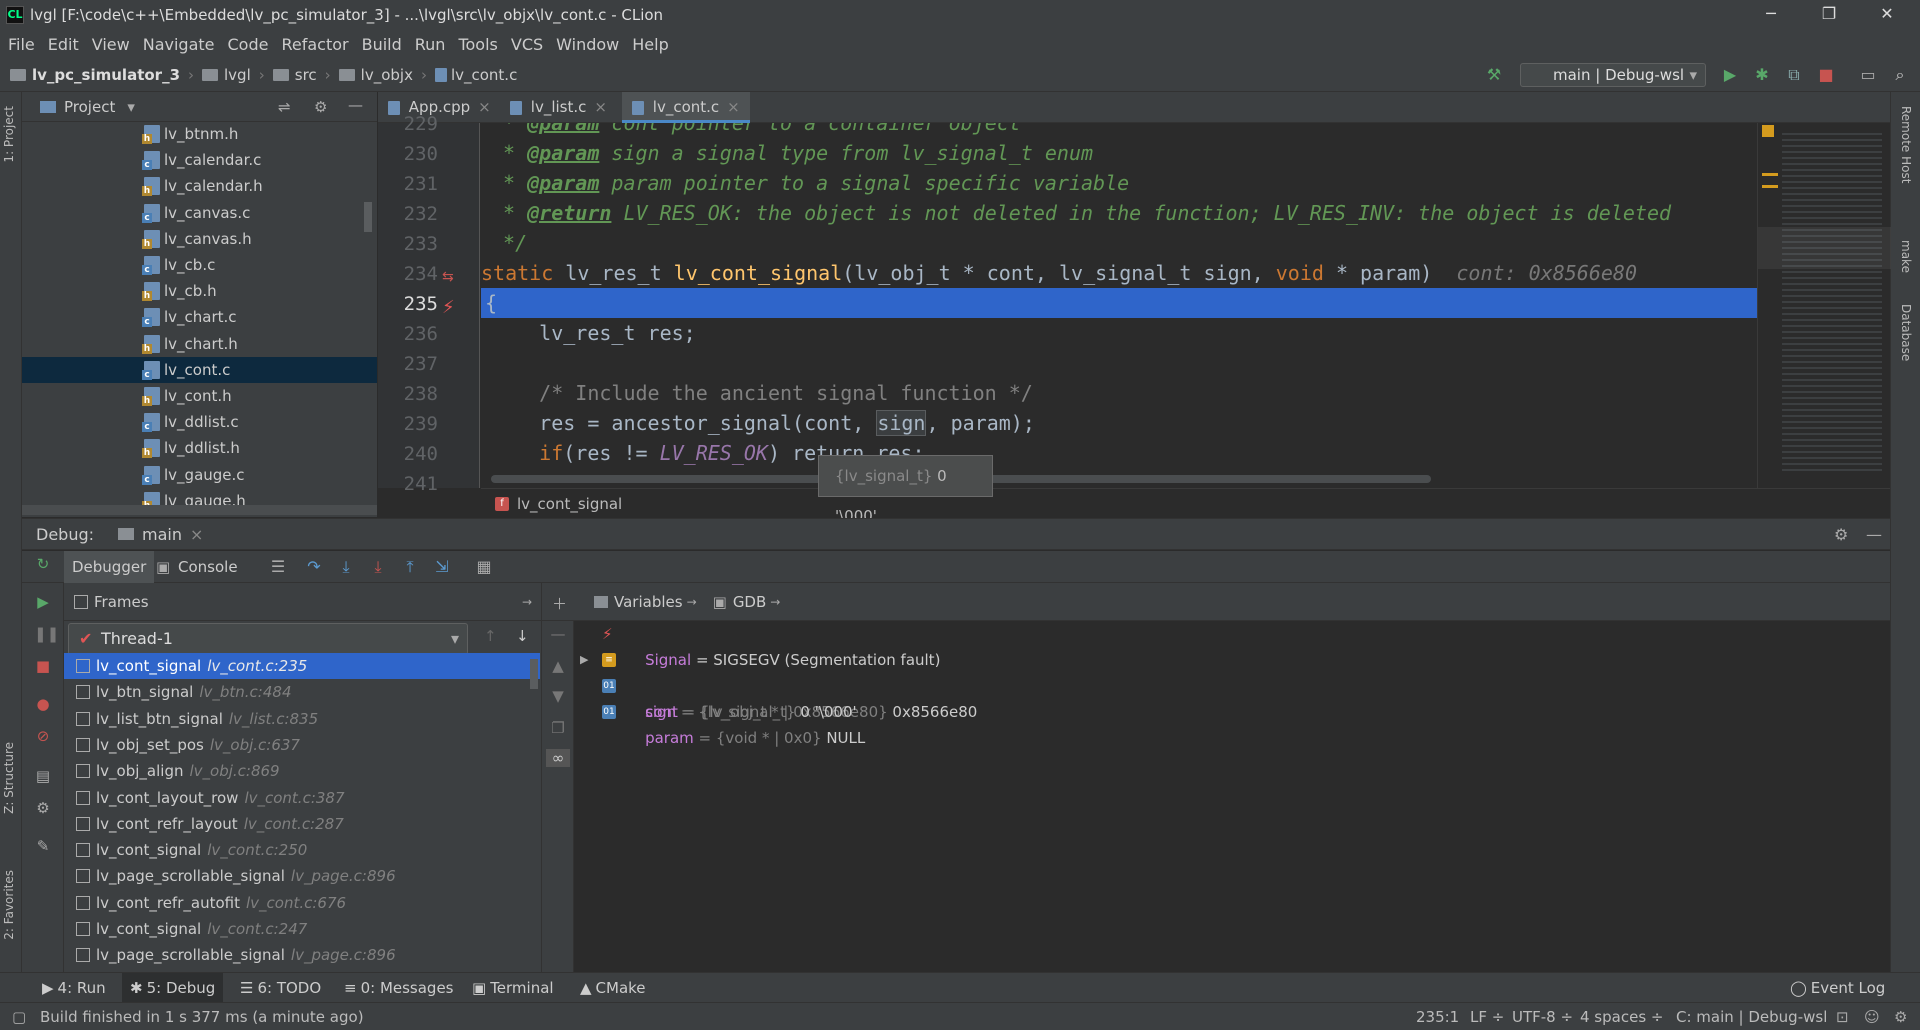 The image size is (1920, 1030). What do you see at coordinates (302, 692) in the screenshot?
I see `frame-row: lv_btn_signal lv_btn.c:484` at bounding box center [302, 692].